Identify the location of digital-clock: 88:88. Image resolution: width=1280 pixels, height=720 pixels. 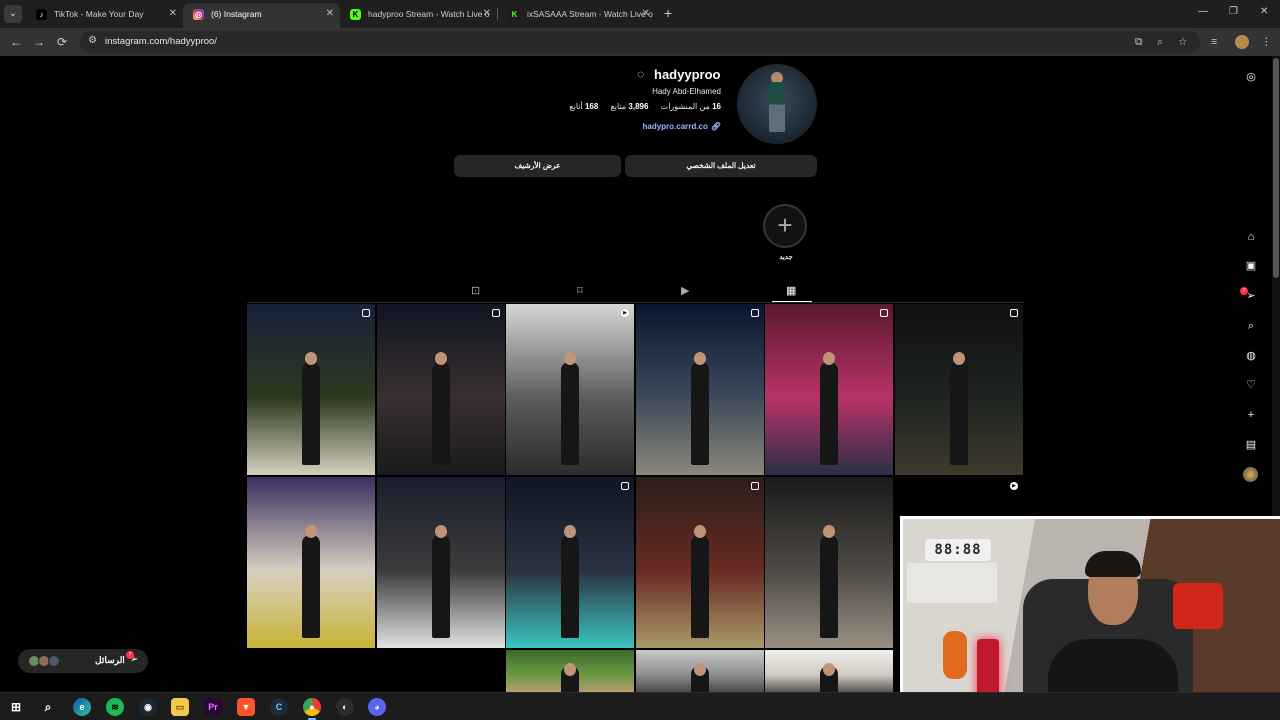
(958, 550).